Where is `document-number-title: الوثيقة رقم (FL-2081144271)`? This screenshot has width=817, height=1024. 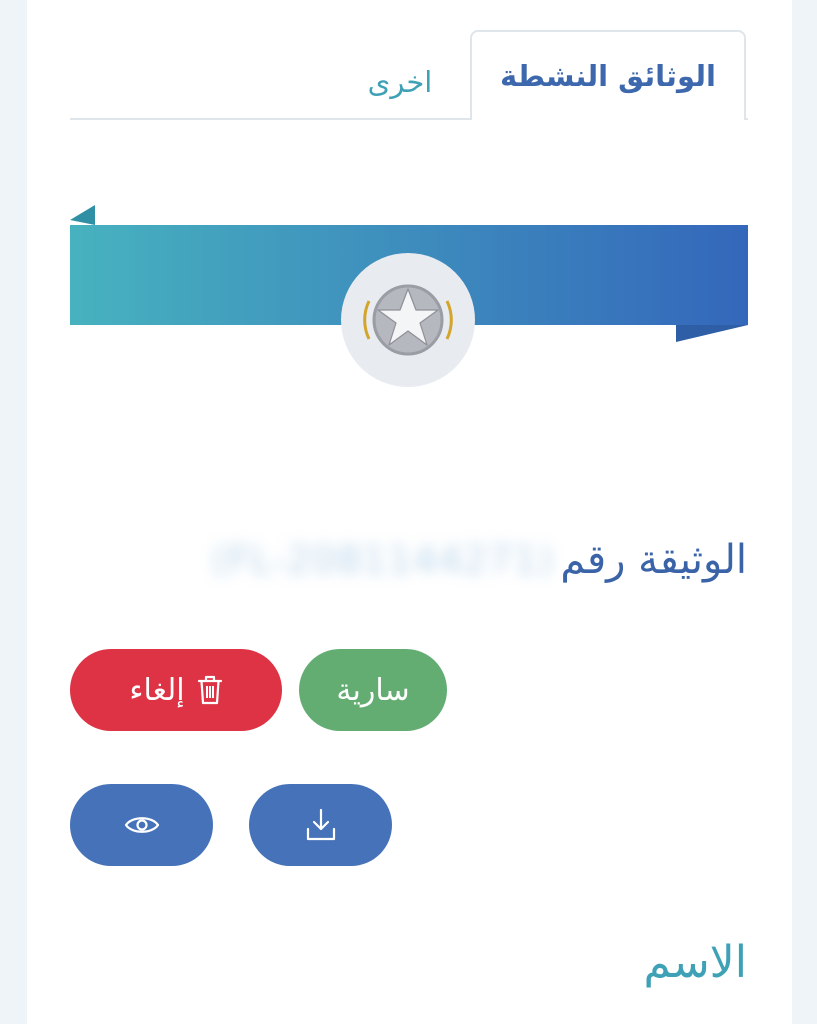 document-number-title: الوثيقة رقم (FL-2081144271) is located at coordinates (476, 560).